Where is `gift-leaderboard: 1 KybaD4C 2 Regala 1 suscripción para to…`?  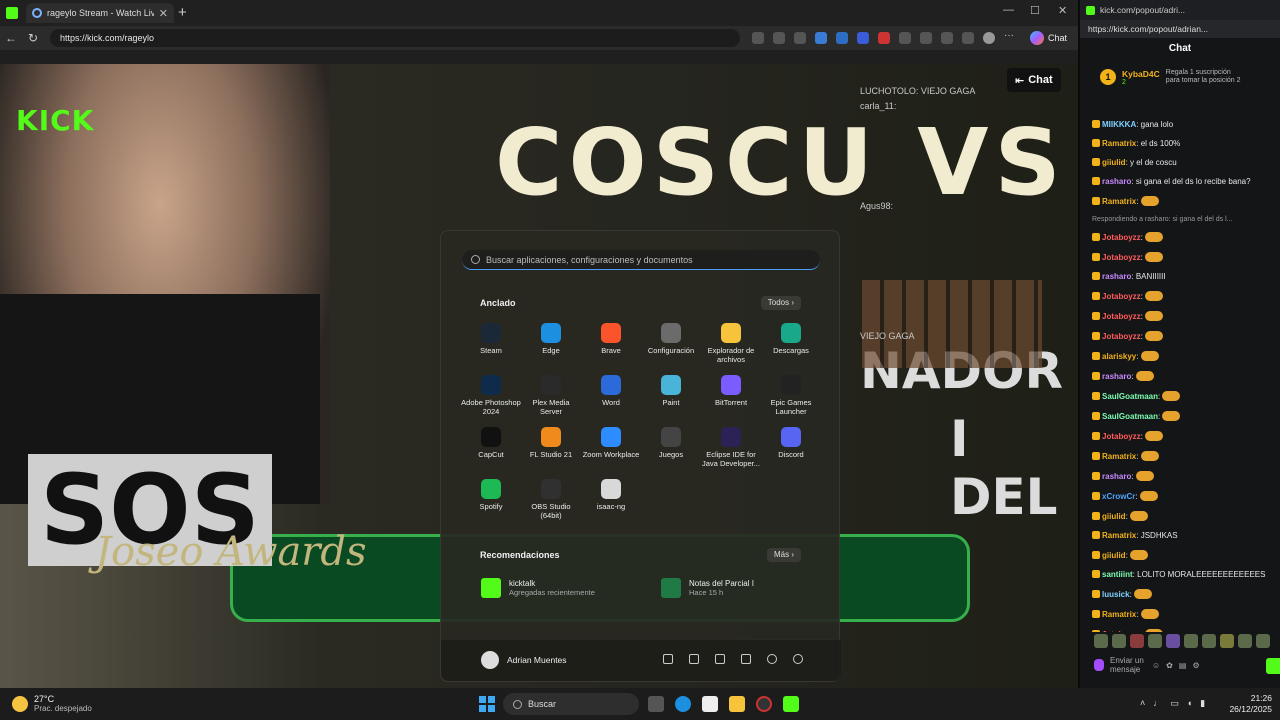
gift-leaderboard: 1 KybaD4C 2 Regala 1 suscripción para to… is located at coordinates (1180, 77).